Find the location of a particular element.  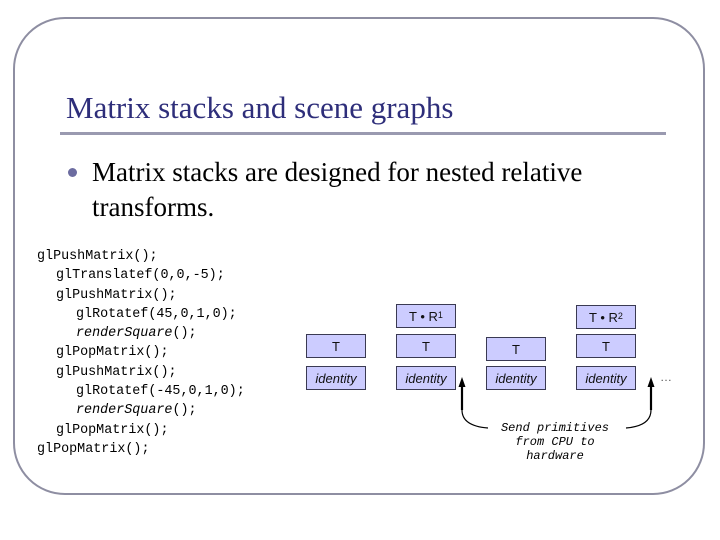

stack-entry-t-r2: T • R2 is located at coordinates (606, 317).